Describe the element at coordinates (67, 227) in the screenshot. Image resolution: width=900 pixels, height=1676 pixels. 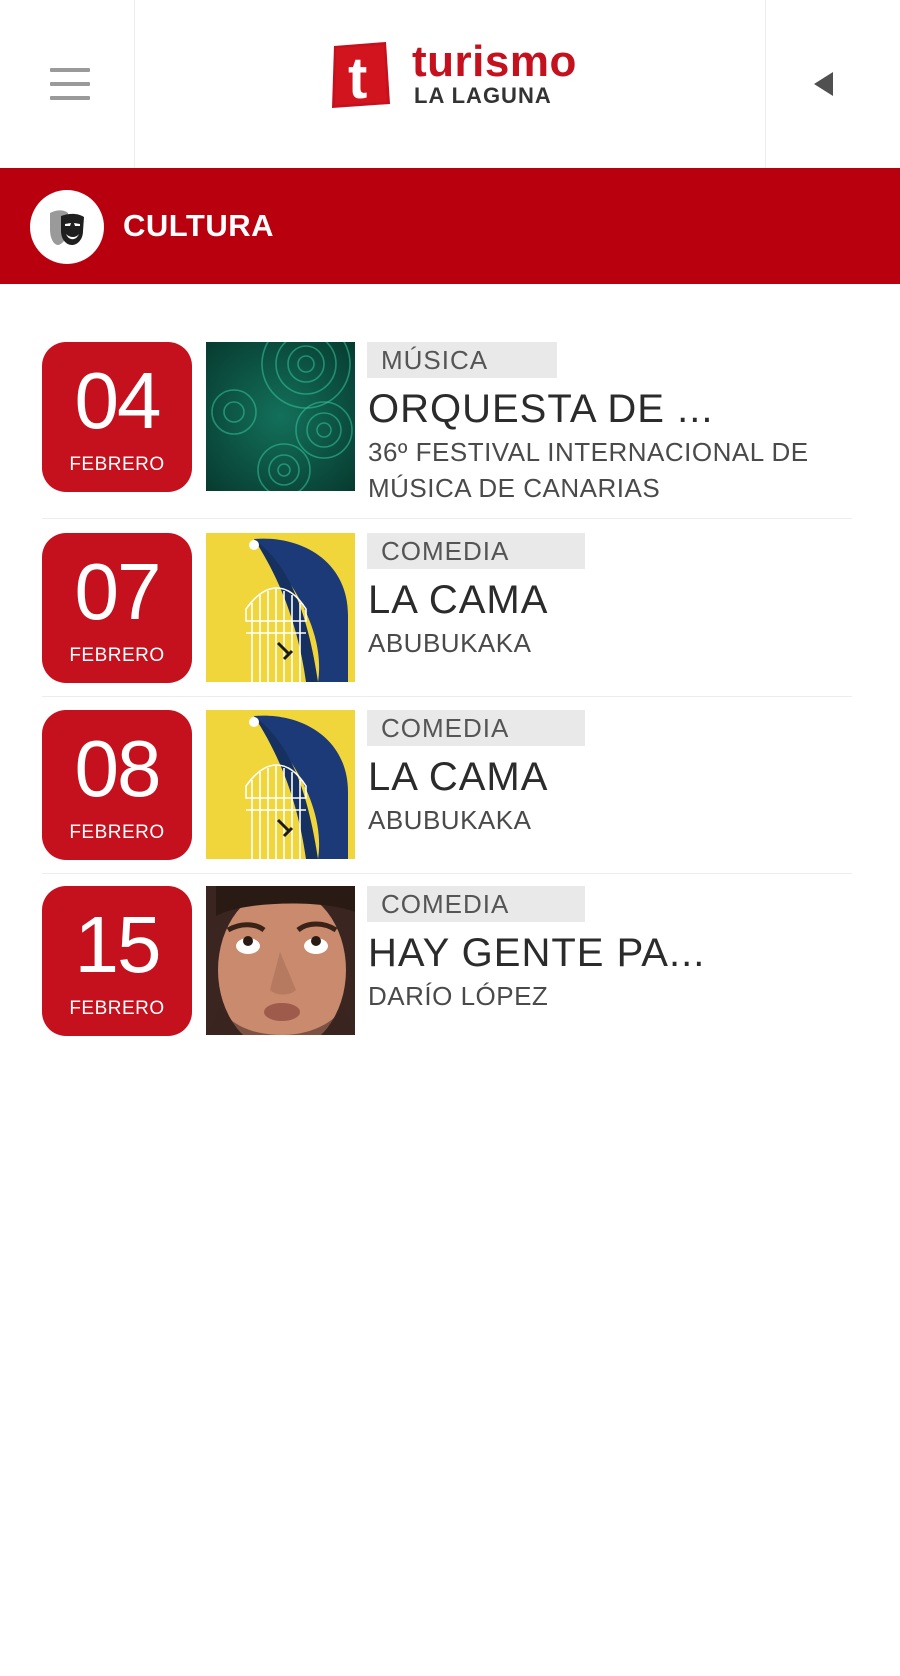
I see `theater-mask-icon` at that location.